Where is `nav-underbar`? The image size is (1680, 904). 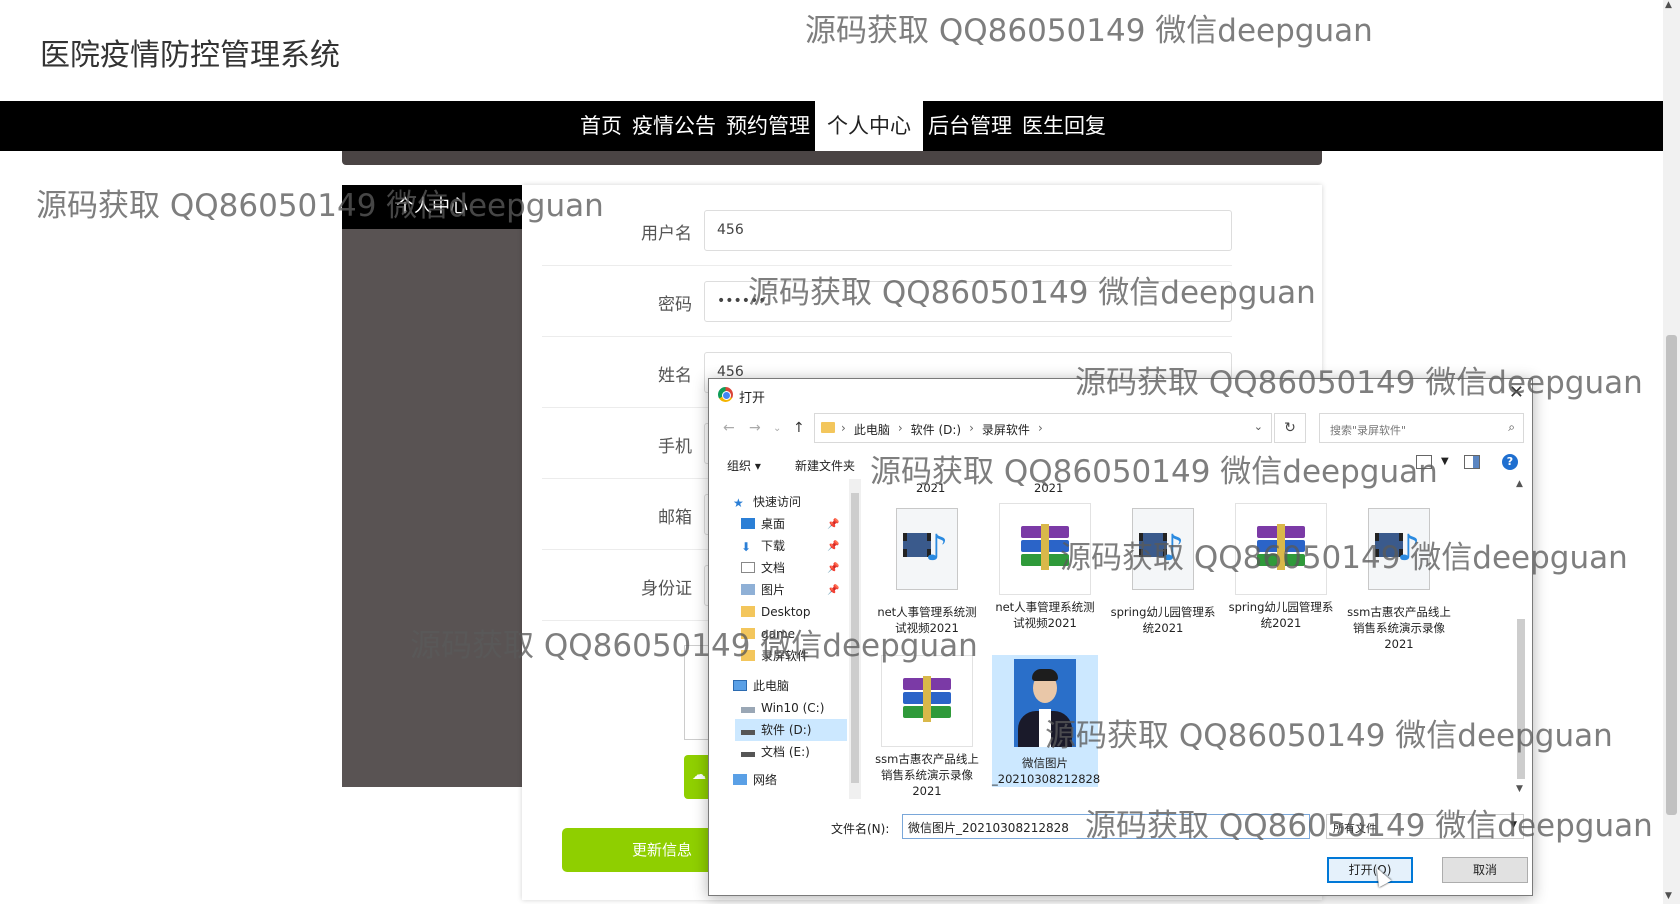
nav-underbar is located at coordinates (832, 158).